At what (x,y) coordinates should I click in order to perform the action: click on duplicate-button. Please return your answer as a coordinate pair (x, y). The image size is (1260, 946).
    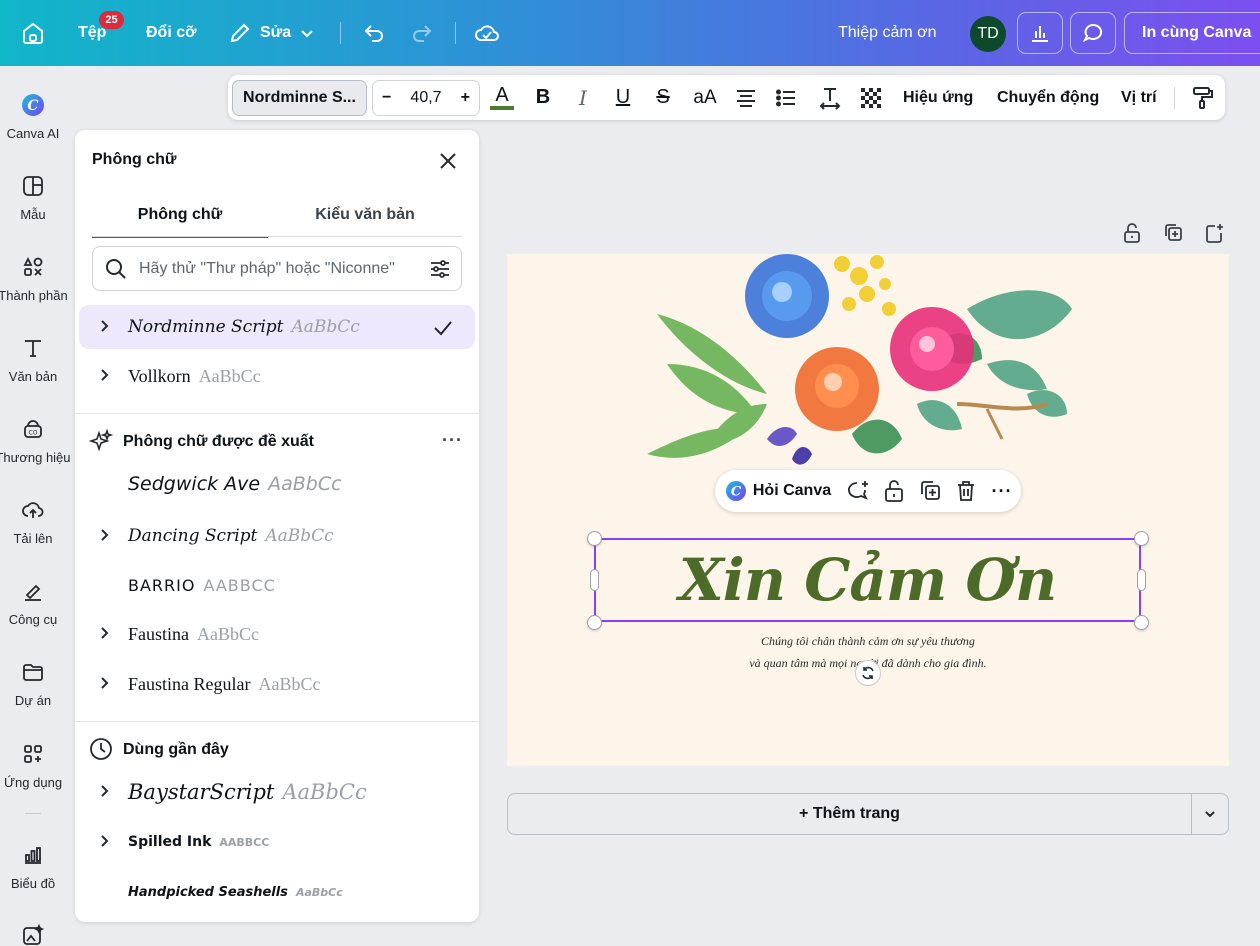
    Looking at the image, I should click on (930, 491).